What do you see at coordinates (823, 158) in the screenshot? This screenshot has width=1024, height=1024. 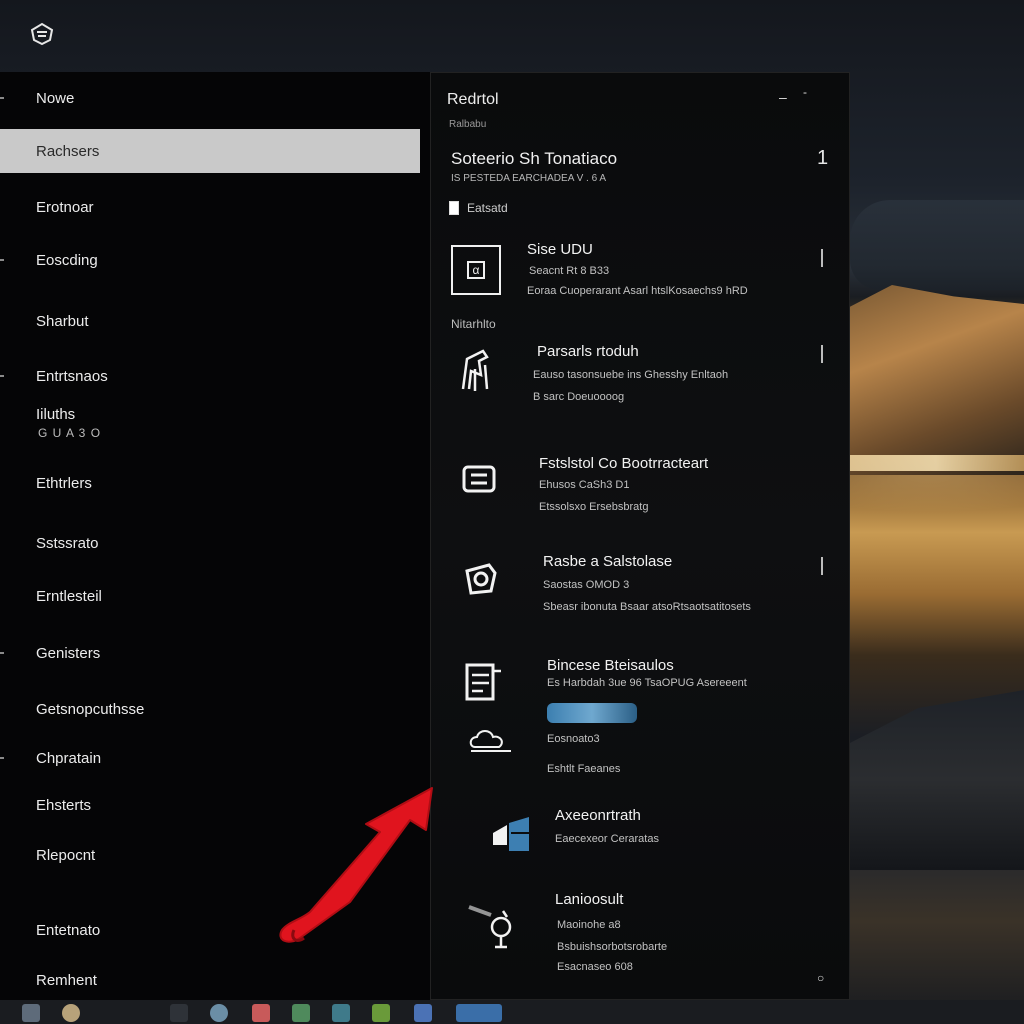 I see `section-number: 1` at bounding box center [823, 158].